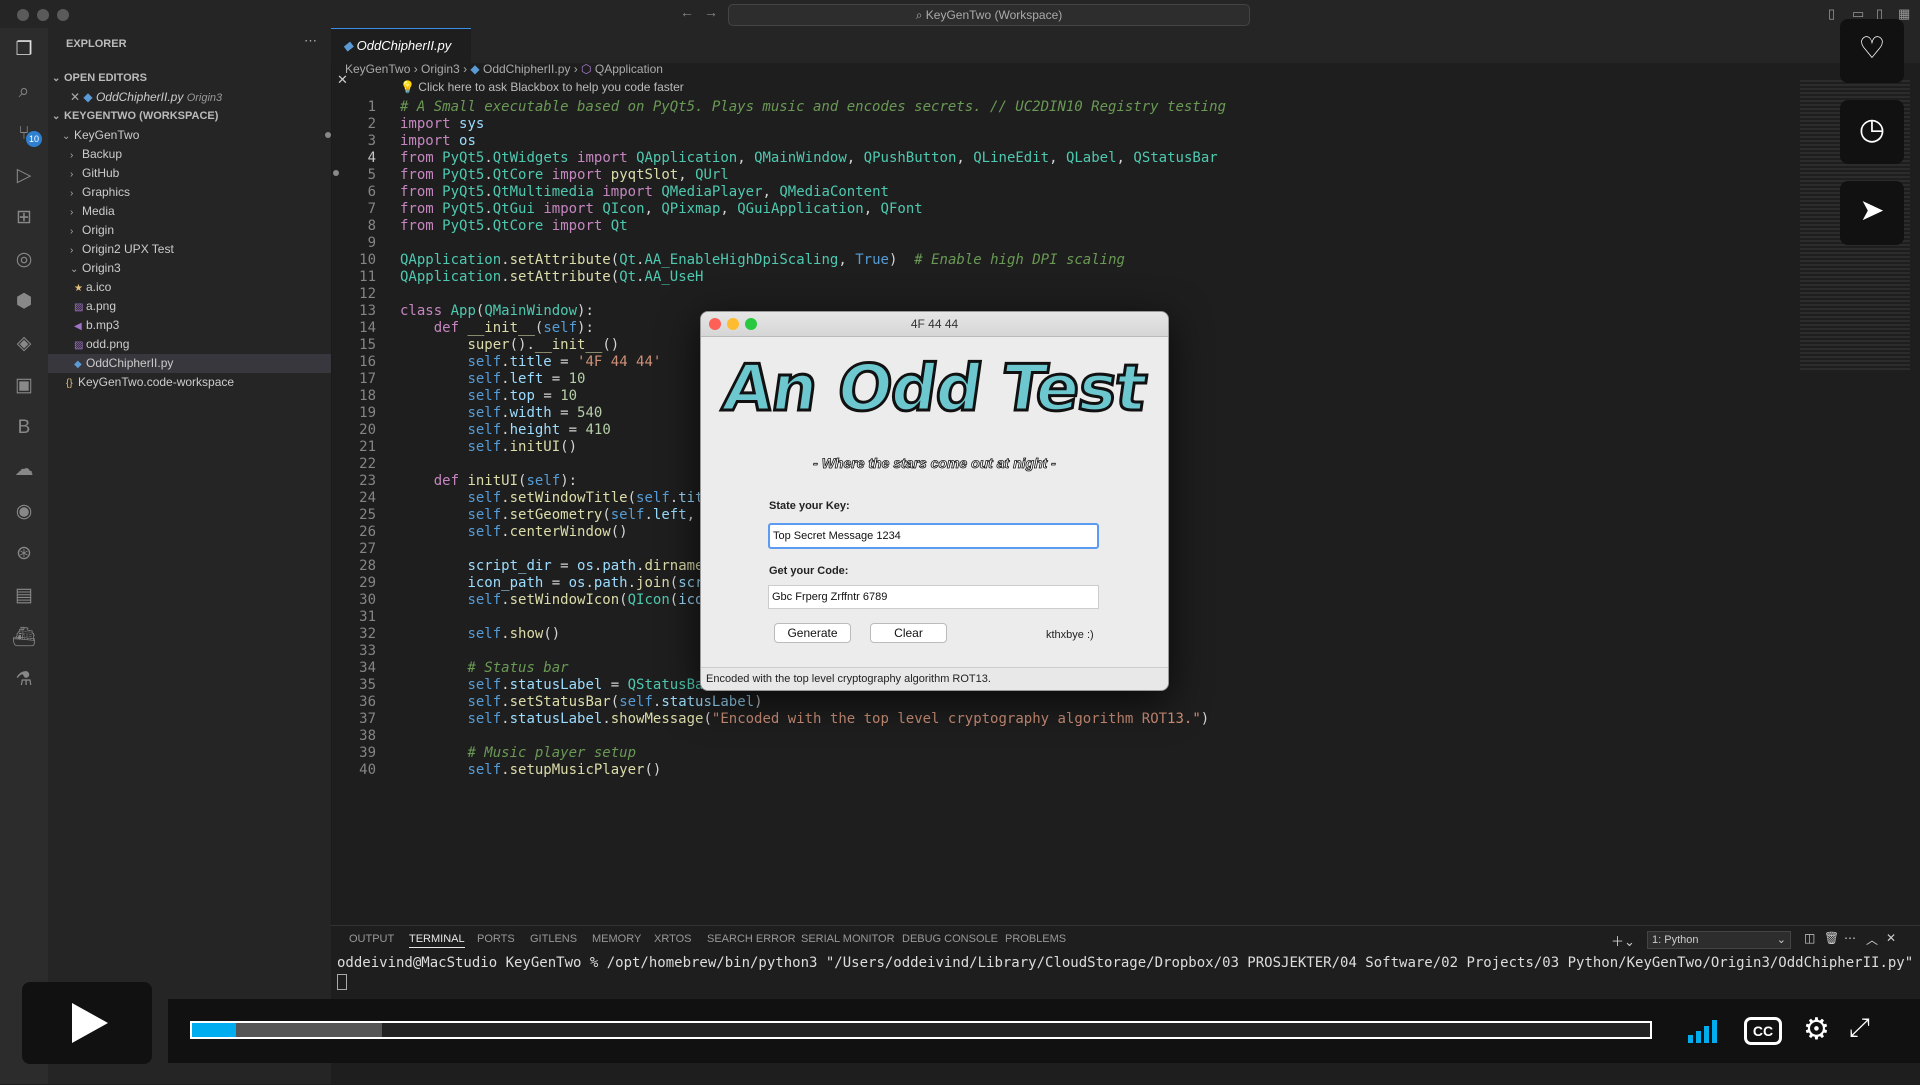 This screenshot has width=1920, height=1085. I want to click on tree-file-workspace: {} KeyGenTwo.code-workspace, so click(207, 382).